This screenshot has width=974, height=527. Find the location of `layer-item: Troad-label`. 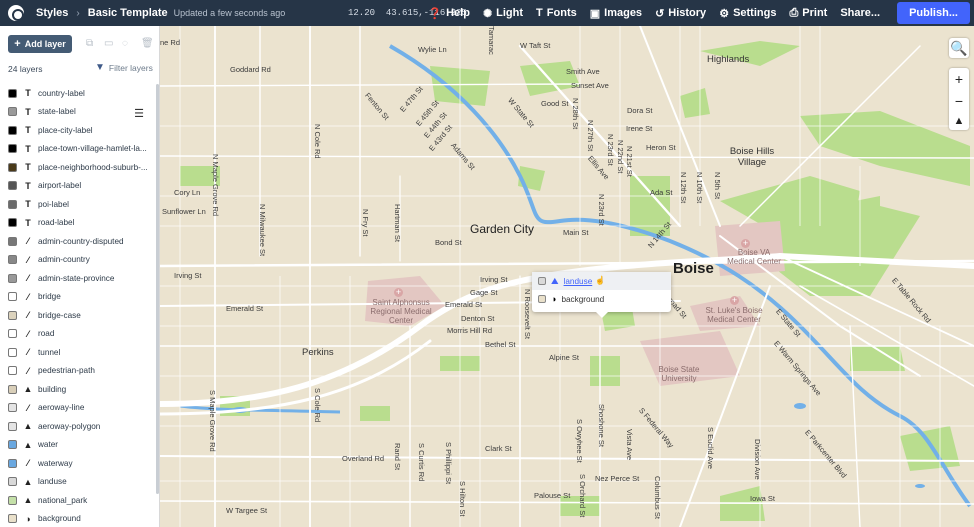

layer-item: Troad-label is located at coordinates (77, 223).